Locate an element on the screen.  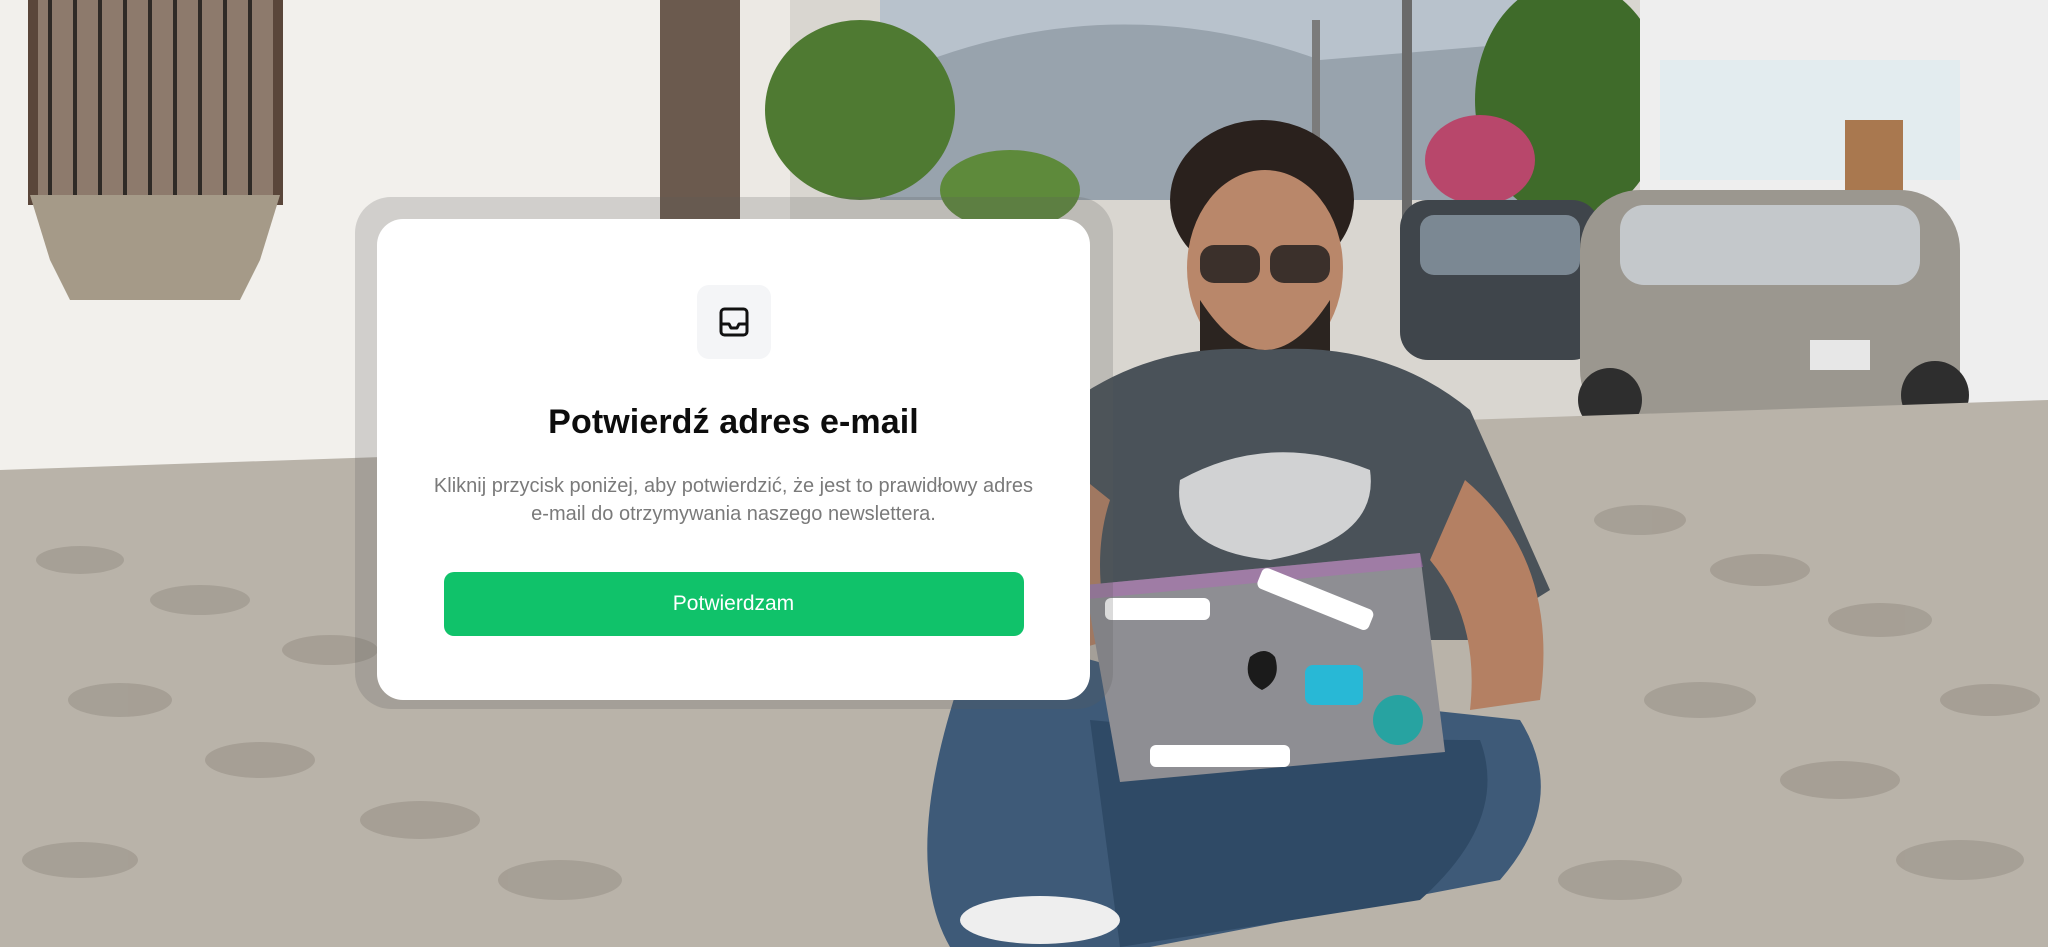
inbox-tray-icon is located at coordinates (733, 322).